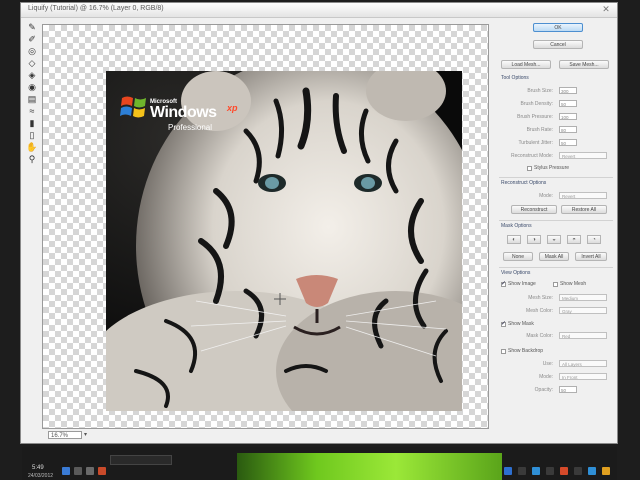 The height and width of the screenshot is (480, 640). What do you see at coordinates (583, 155) in the screenshot?
I see `reconstruct-mode-select: Revert` at bounding box center [583, 155].